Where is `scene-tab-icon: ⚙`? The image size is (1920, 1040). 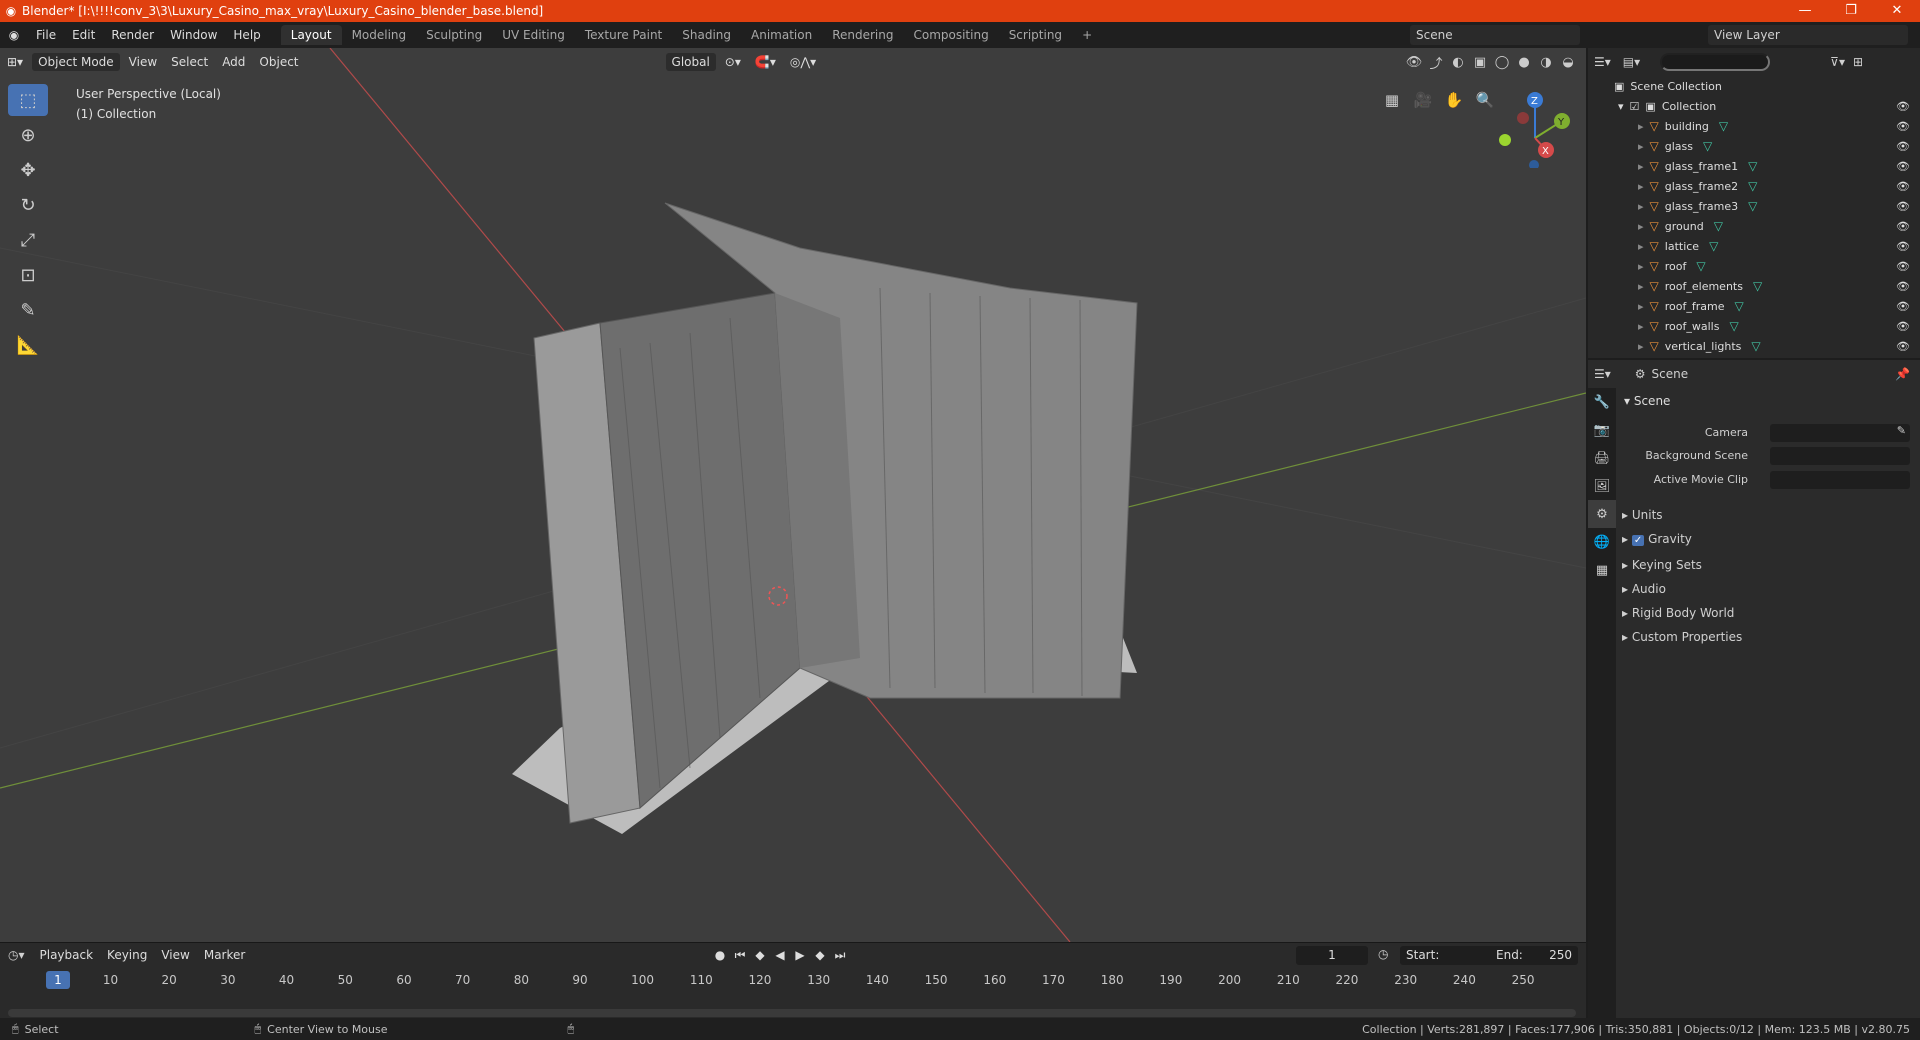
scene-tab-icon: ⚙ is located at coordinates (1602, 514).